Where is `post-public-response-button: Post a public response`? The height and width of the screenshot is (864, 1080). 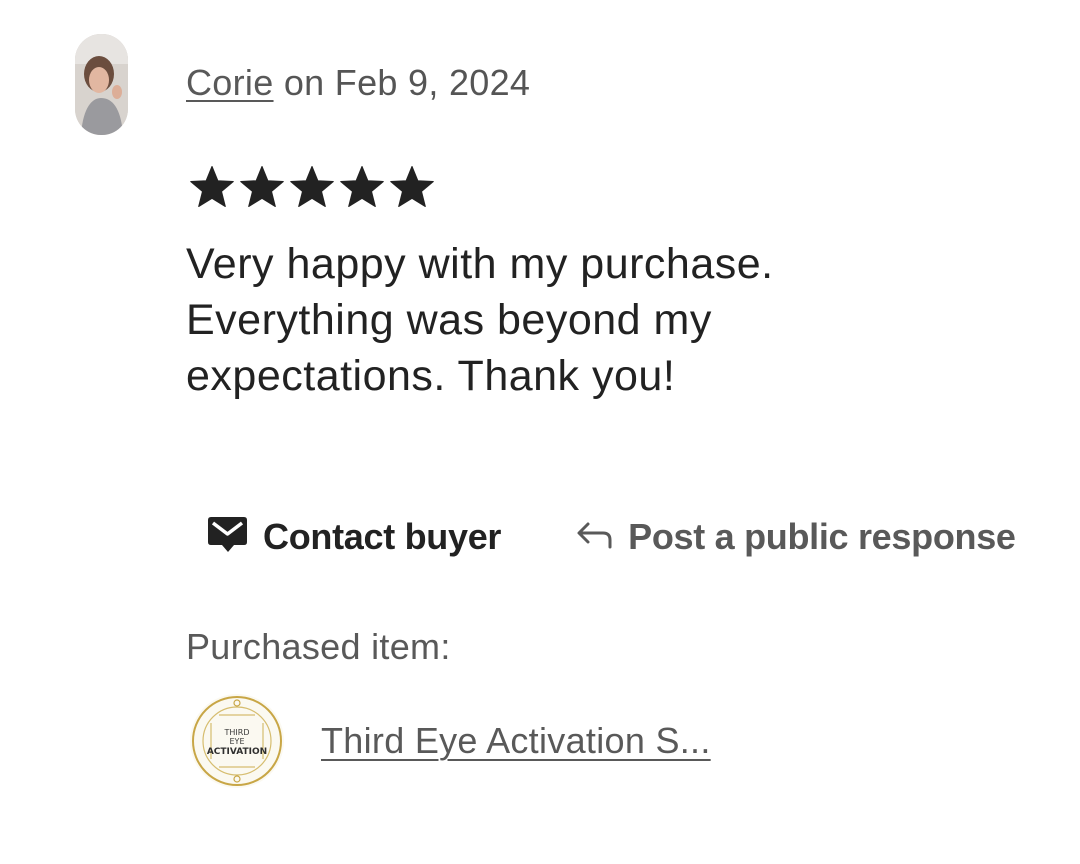
post-public-response-button: Post a public response is located at coordinates (795, 537).